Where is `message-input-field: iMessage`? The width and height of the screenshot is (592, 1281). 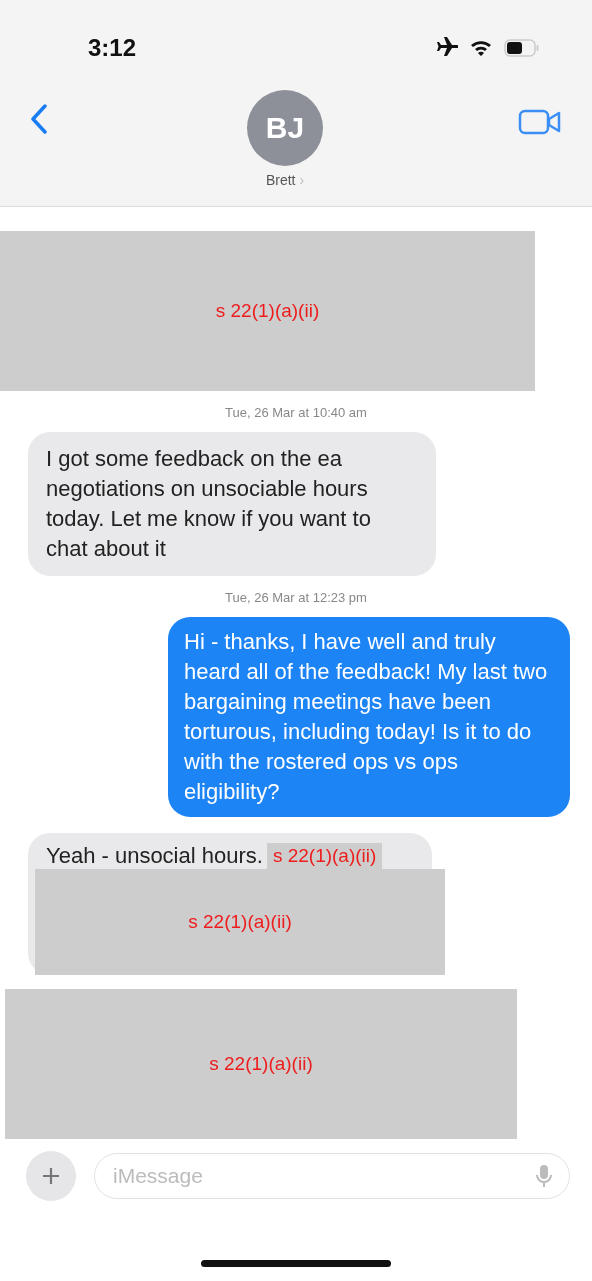
message-input-field: iMessage is located at coordinates (332, 1176).